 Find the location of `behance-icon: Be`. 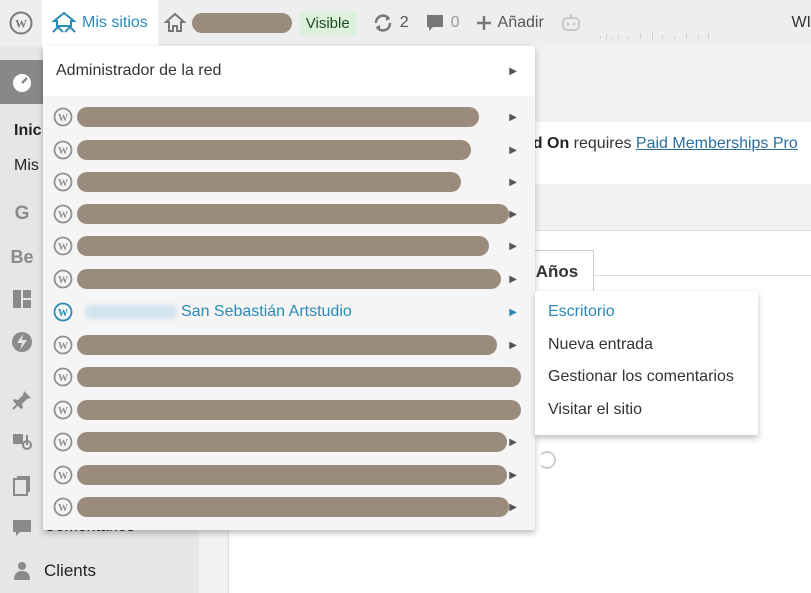

behance-icon: Be is located at coordinates (22, 257).